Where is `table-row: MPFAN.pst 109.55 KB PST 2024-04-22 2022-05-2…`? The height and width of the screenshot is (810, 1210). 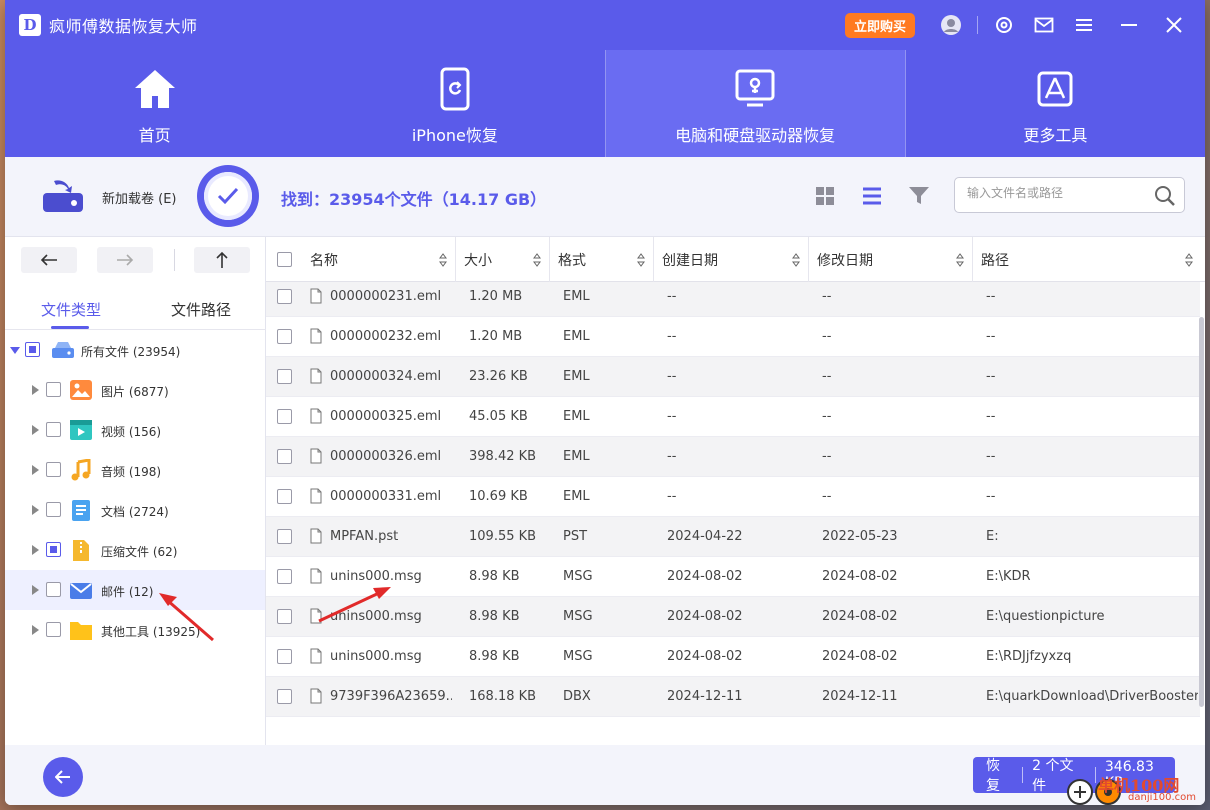 table-row: MPFAN.pst 109.55 KB PST 2024-04-22 2022-05-2… is located at coordinates (733, 537).